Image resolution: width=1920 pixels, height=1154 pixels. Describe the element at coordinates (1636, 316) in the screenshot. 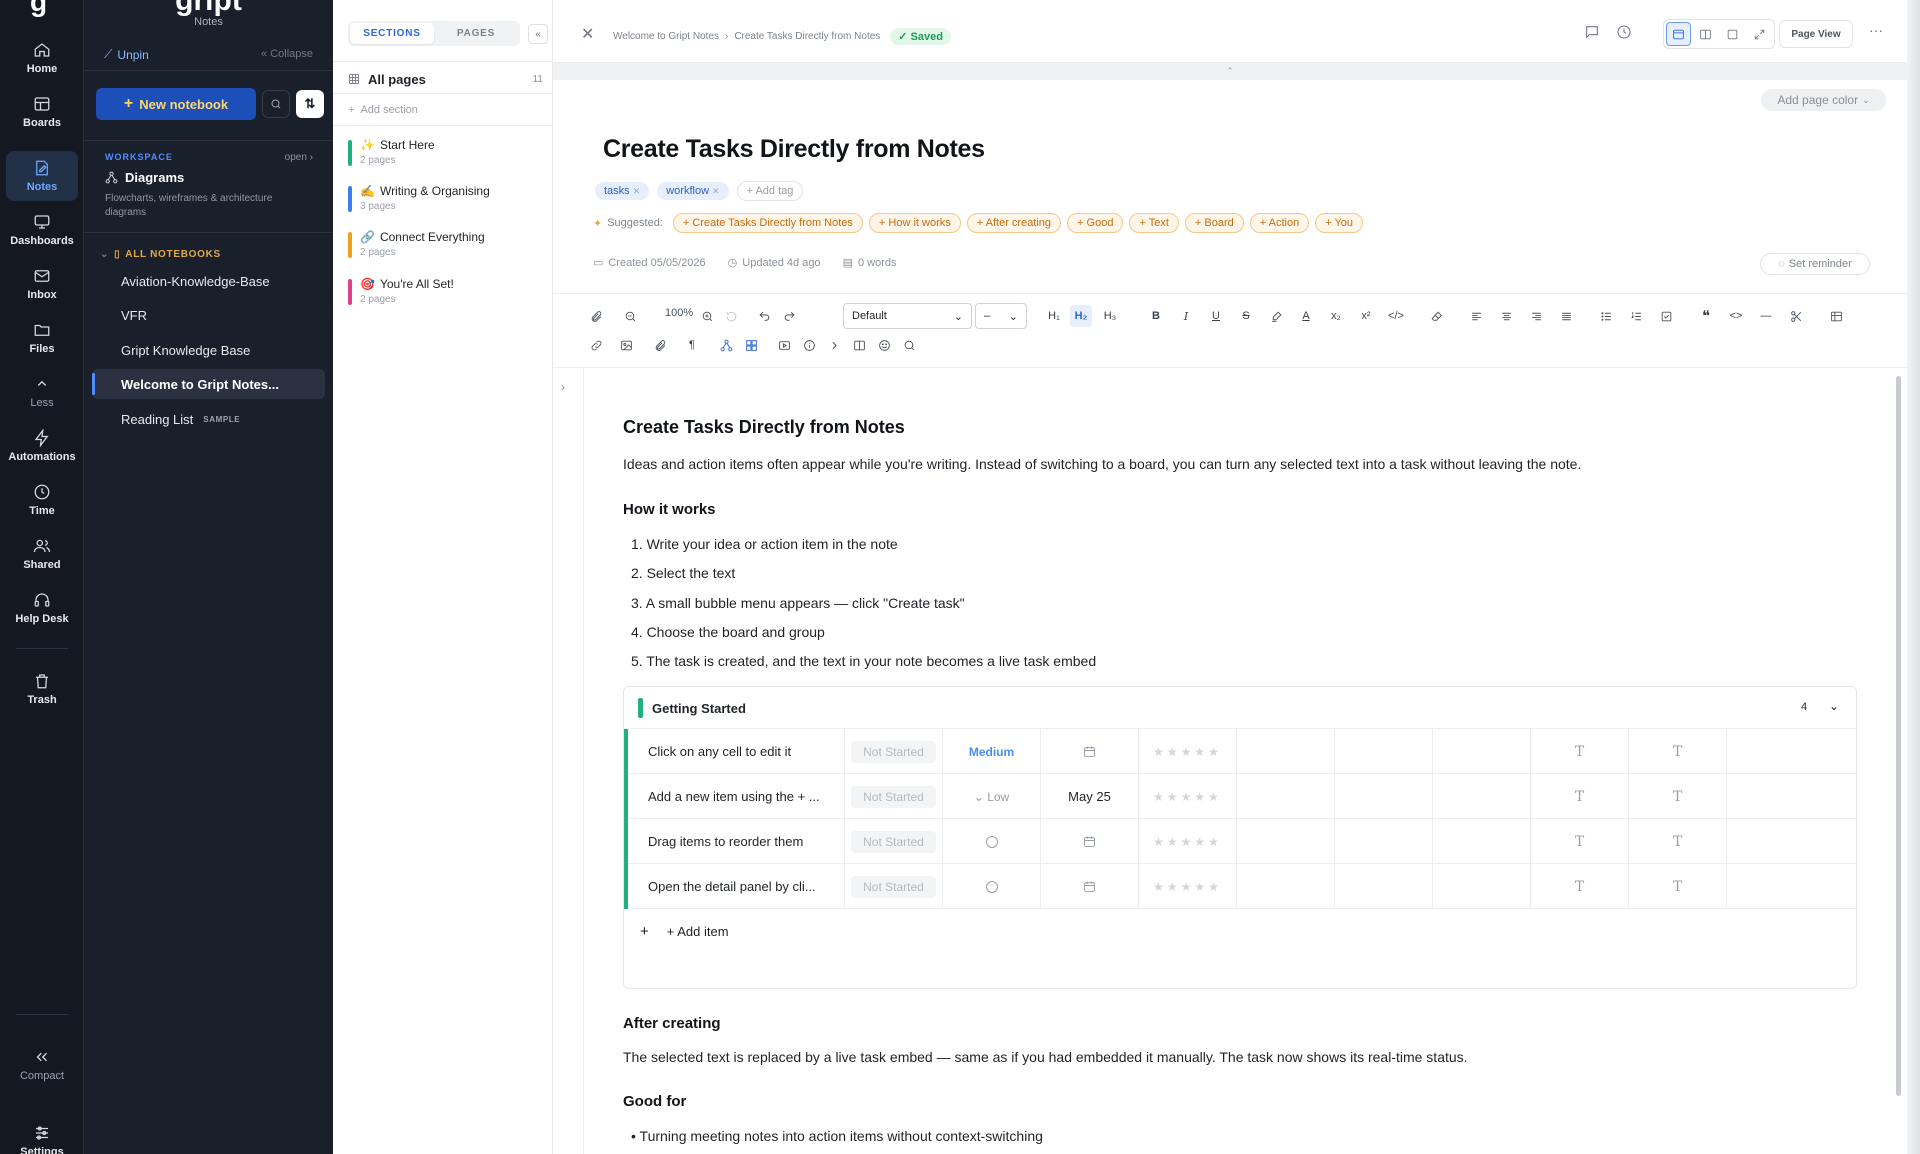

I see `numbered-list-button` at that location.